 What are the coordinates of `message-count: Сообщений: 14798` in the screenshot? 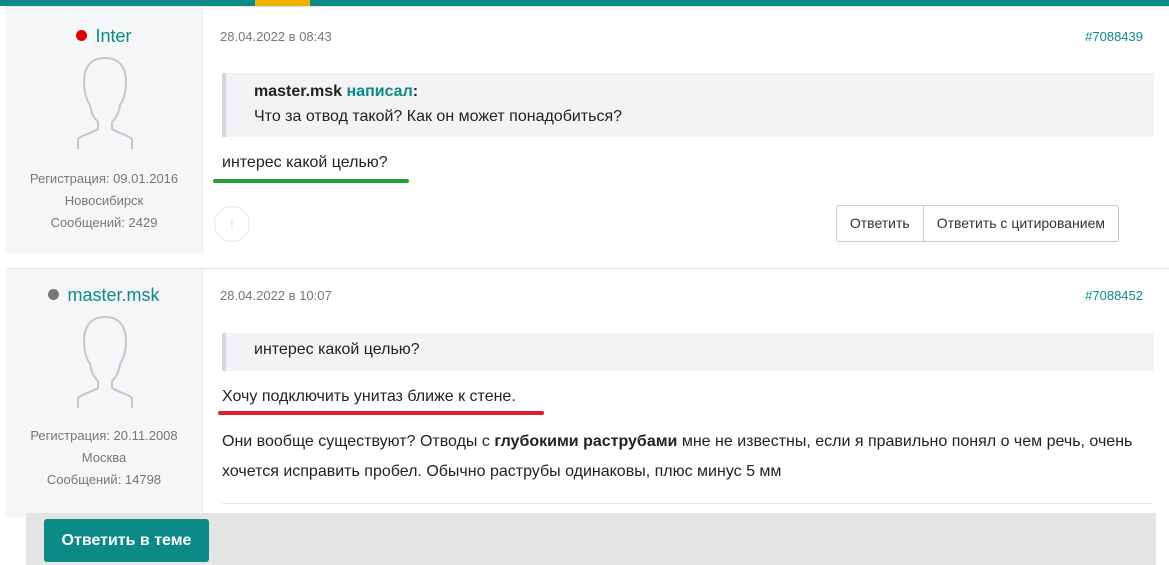 It's located at (104, 479).